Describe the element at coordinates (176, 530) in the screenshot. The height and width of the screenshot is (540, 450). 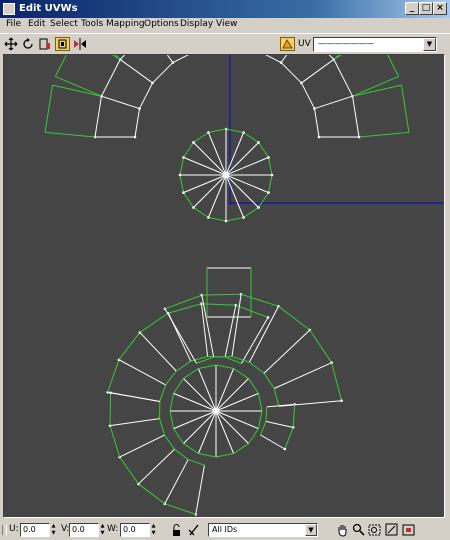
I see `lock-selection-icon` at that location.